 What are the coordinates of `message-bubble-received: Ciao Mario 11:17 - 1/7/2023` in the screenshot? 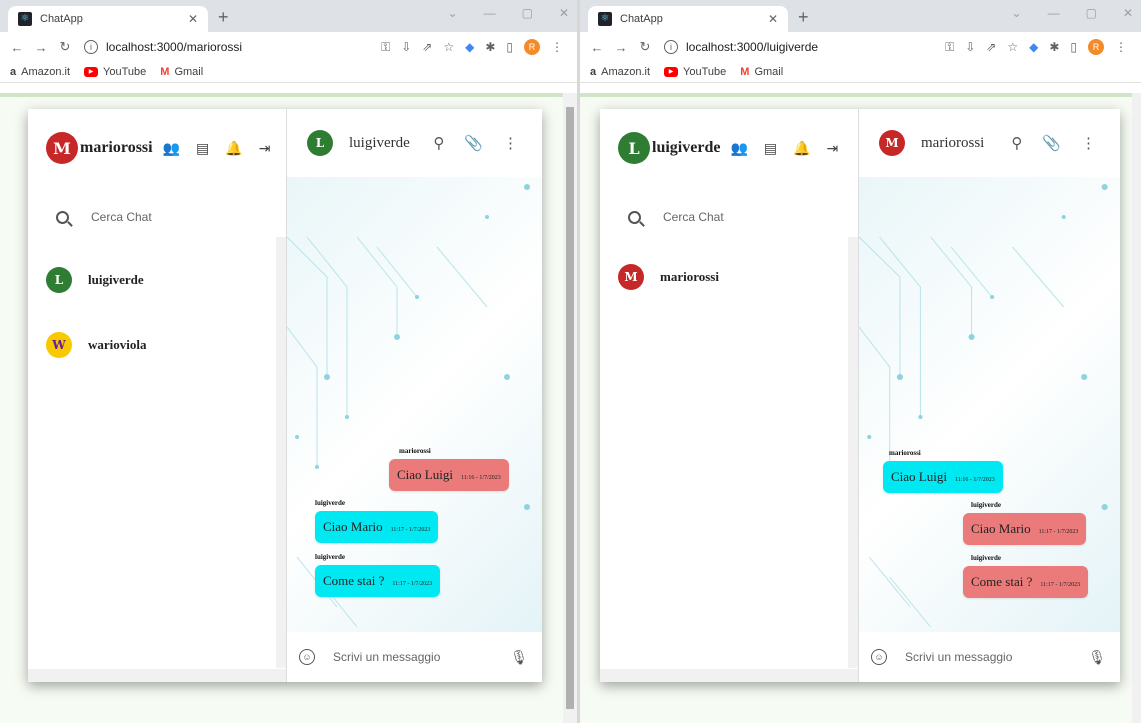 It's located at (377, 527).